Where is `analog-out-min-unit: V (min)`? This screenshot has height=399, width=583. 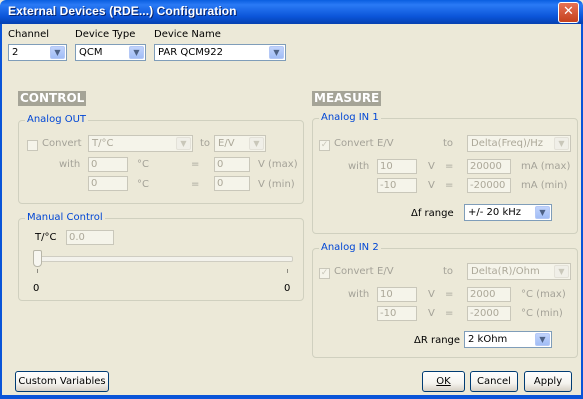
analog-out-min-unit: V (min) is located at coordinates (276, 184).